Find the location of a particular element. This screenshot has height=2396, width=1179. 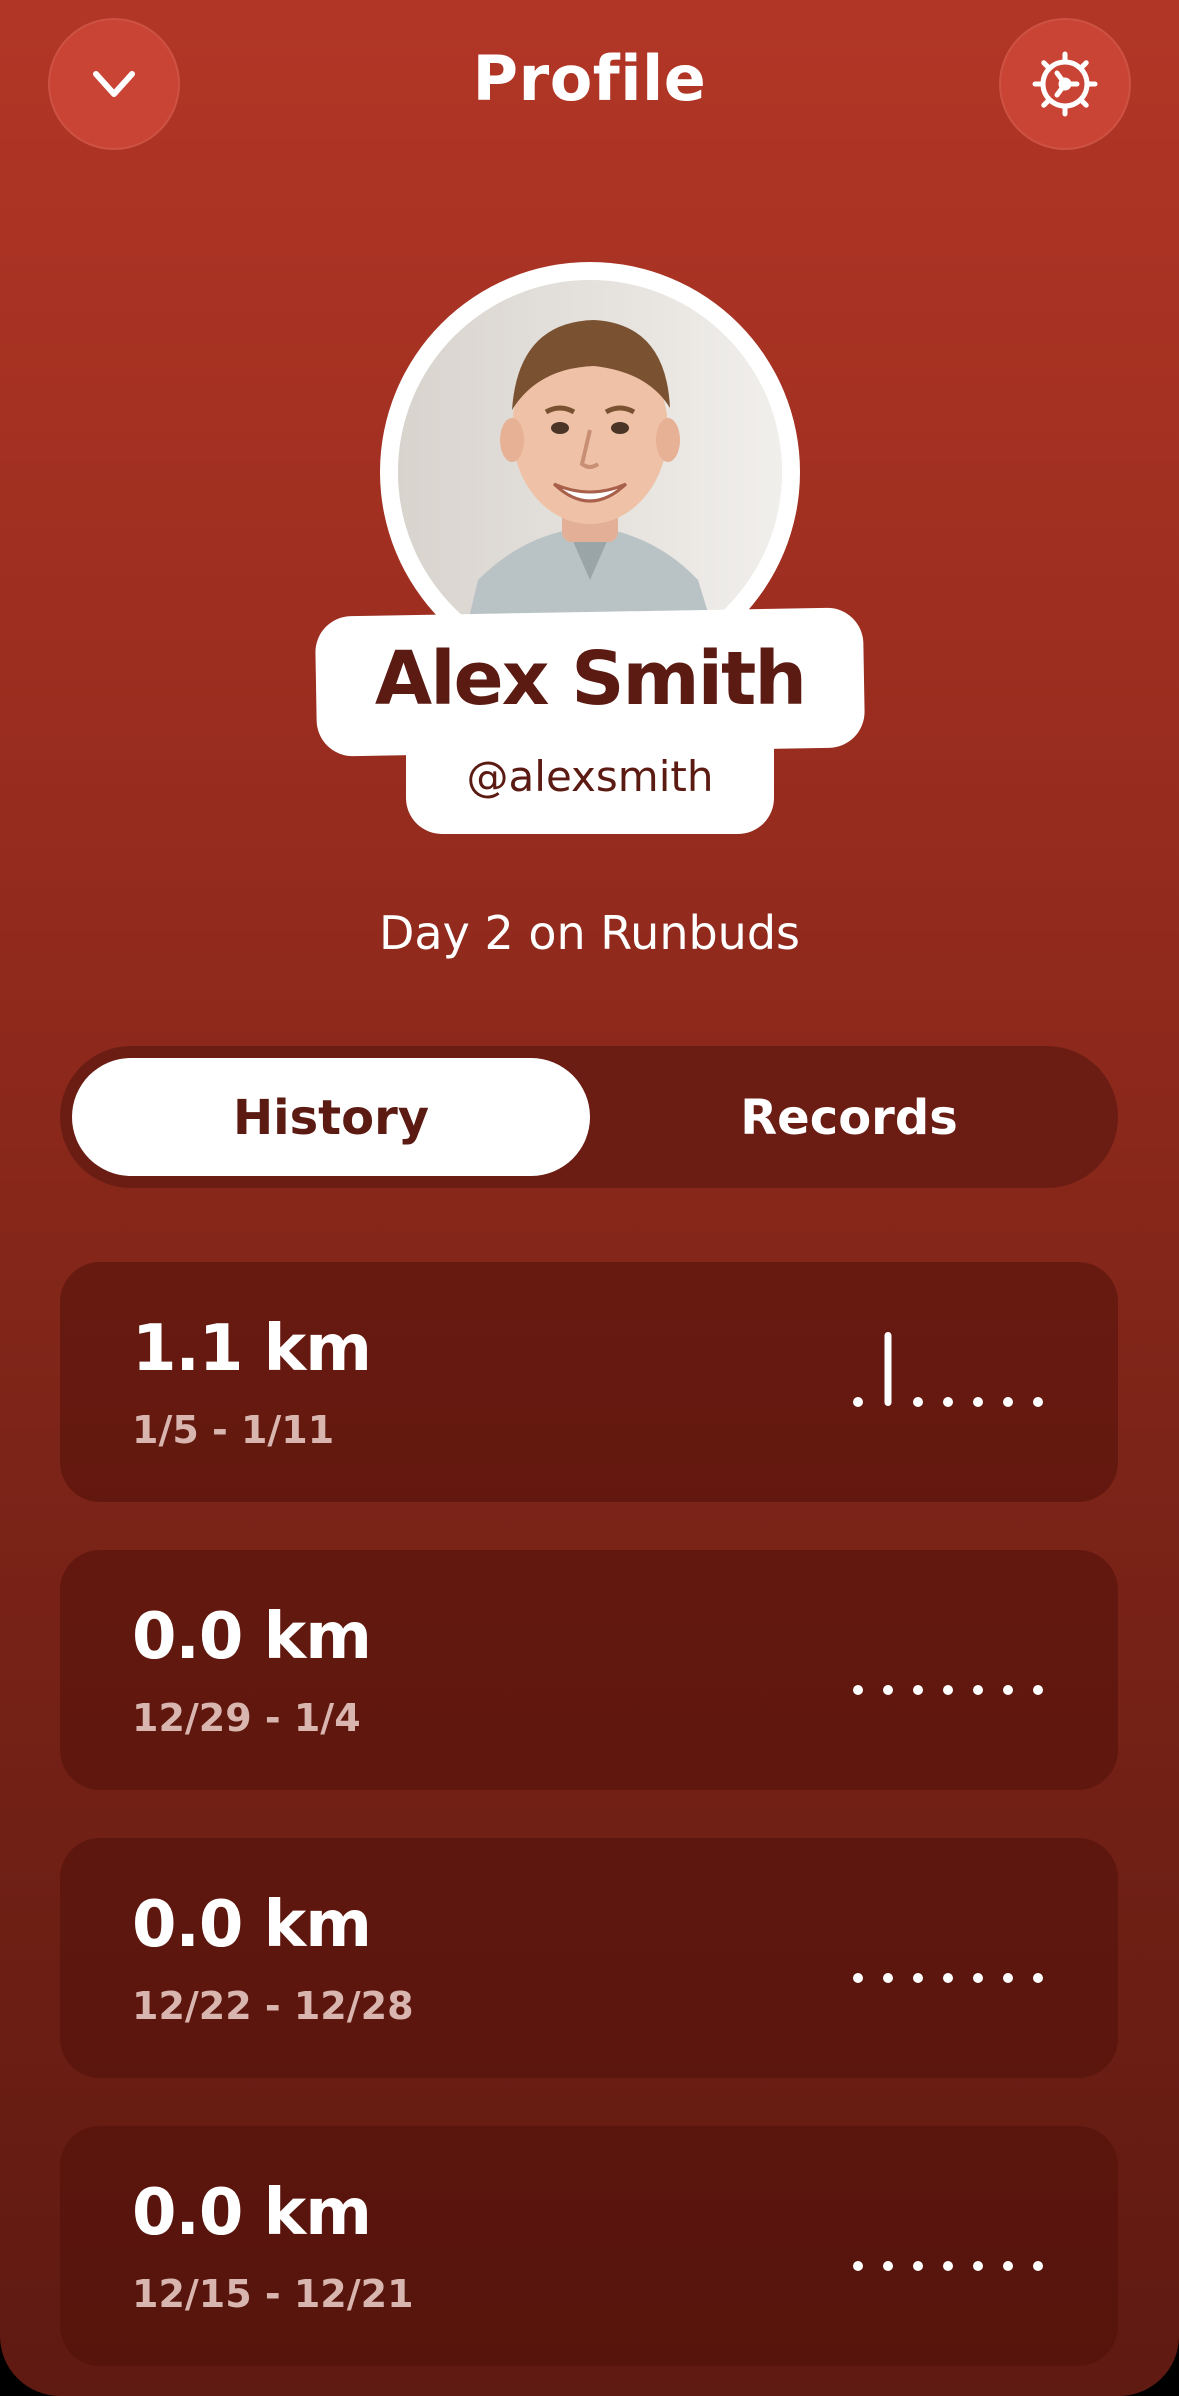

week-range: 1/5 - 1/11 is located at coordinates (233, 1430).